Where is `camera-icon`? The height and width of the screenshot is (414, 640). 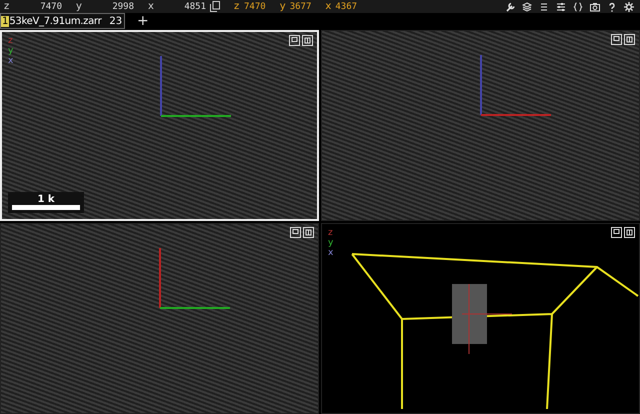 camera-icon is located at coordinates (595, 7).